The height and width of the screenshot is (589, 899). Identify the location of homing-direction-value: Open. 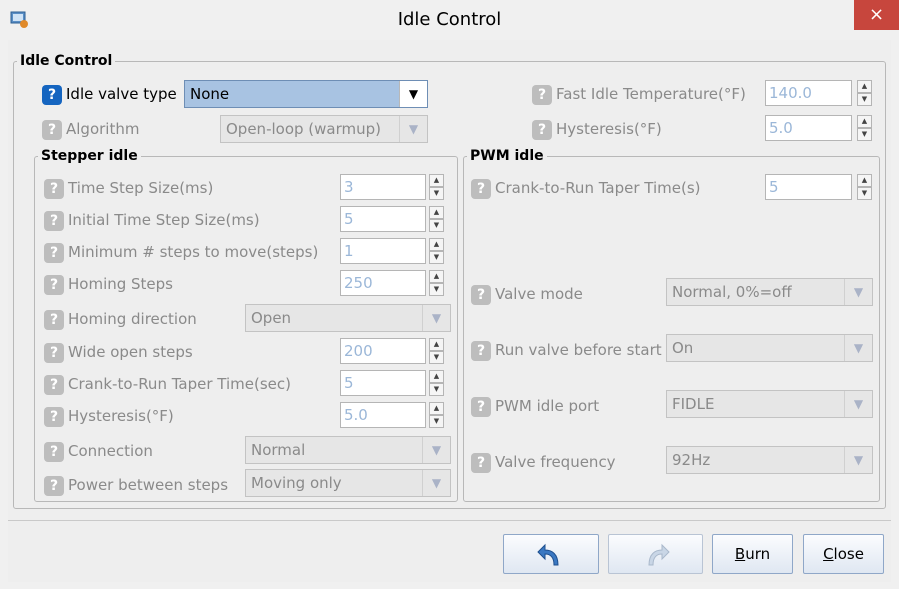
(271, 318).